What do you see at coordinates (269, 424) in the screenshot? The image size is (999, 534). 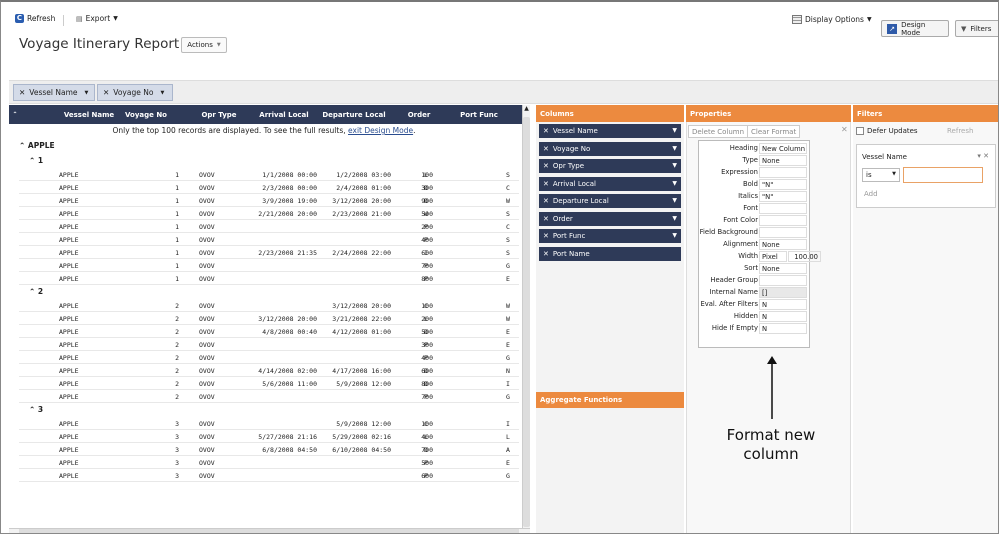 I see `table-row: APPLE 3 OVOV 5/9/2008 12:00 100 C I` at bounding box center [269, 424].